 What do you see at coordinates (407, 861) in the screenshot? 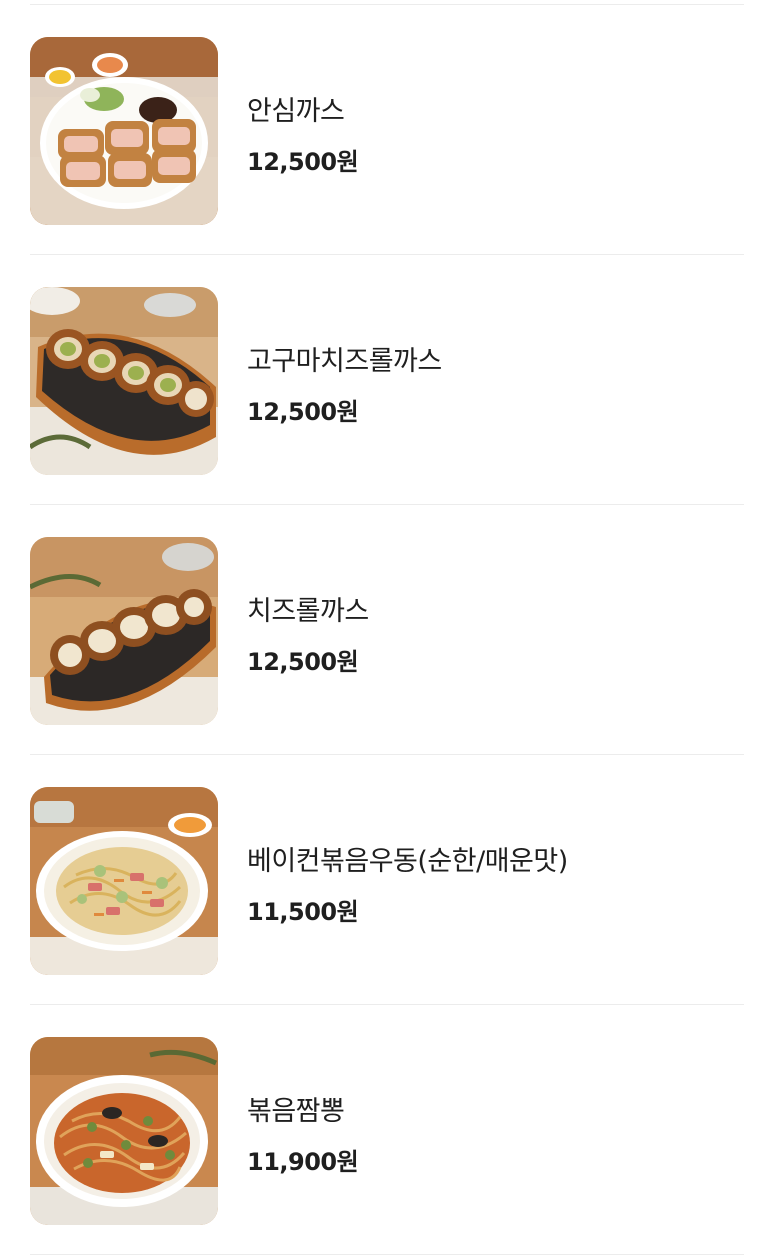
I see `menu-item-name: 베이컨볶음우동(순한/매운맛)` at bounding box center [407, 861].